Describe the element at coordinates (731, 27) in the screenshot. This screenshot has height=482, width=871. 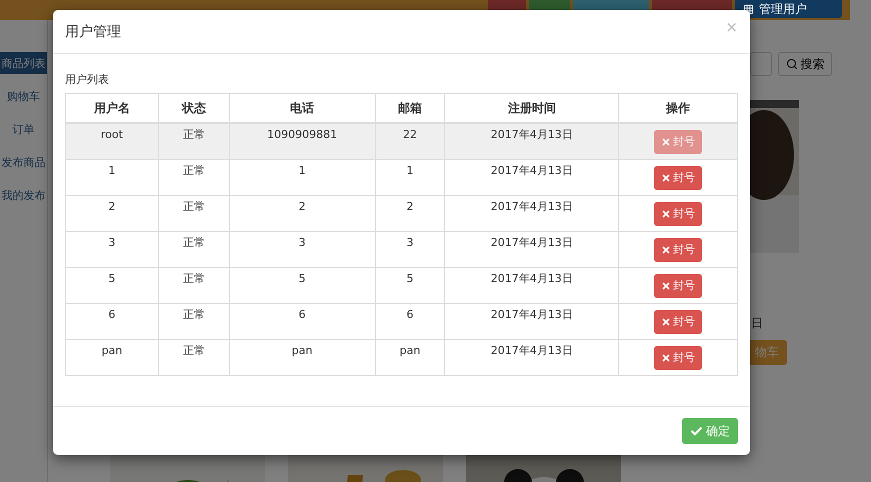
I see `close-button: ×` at that location.